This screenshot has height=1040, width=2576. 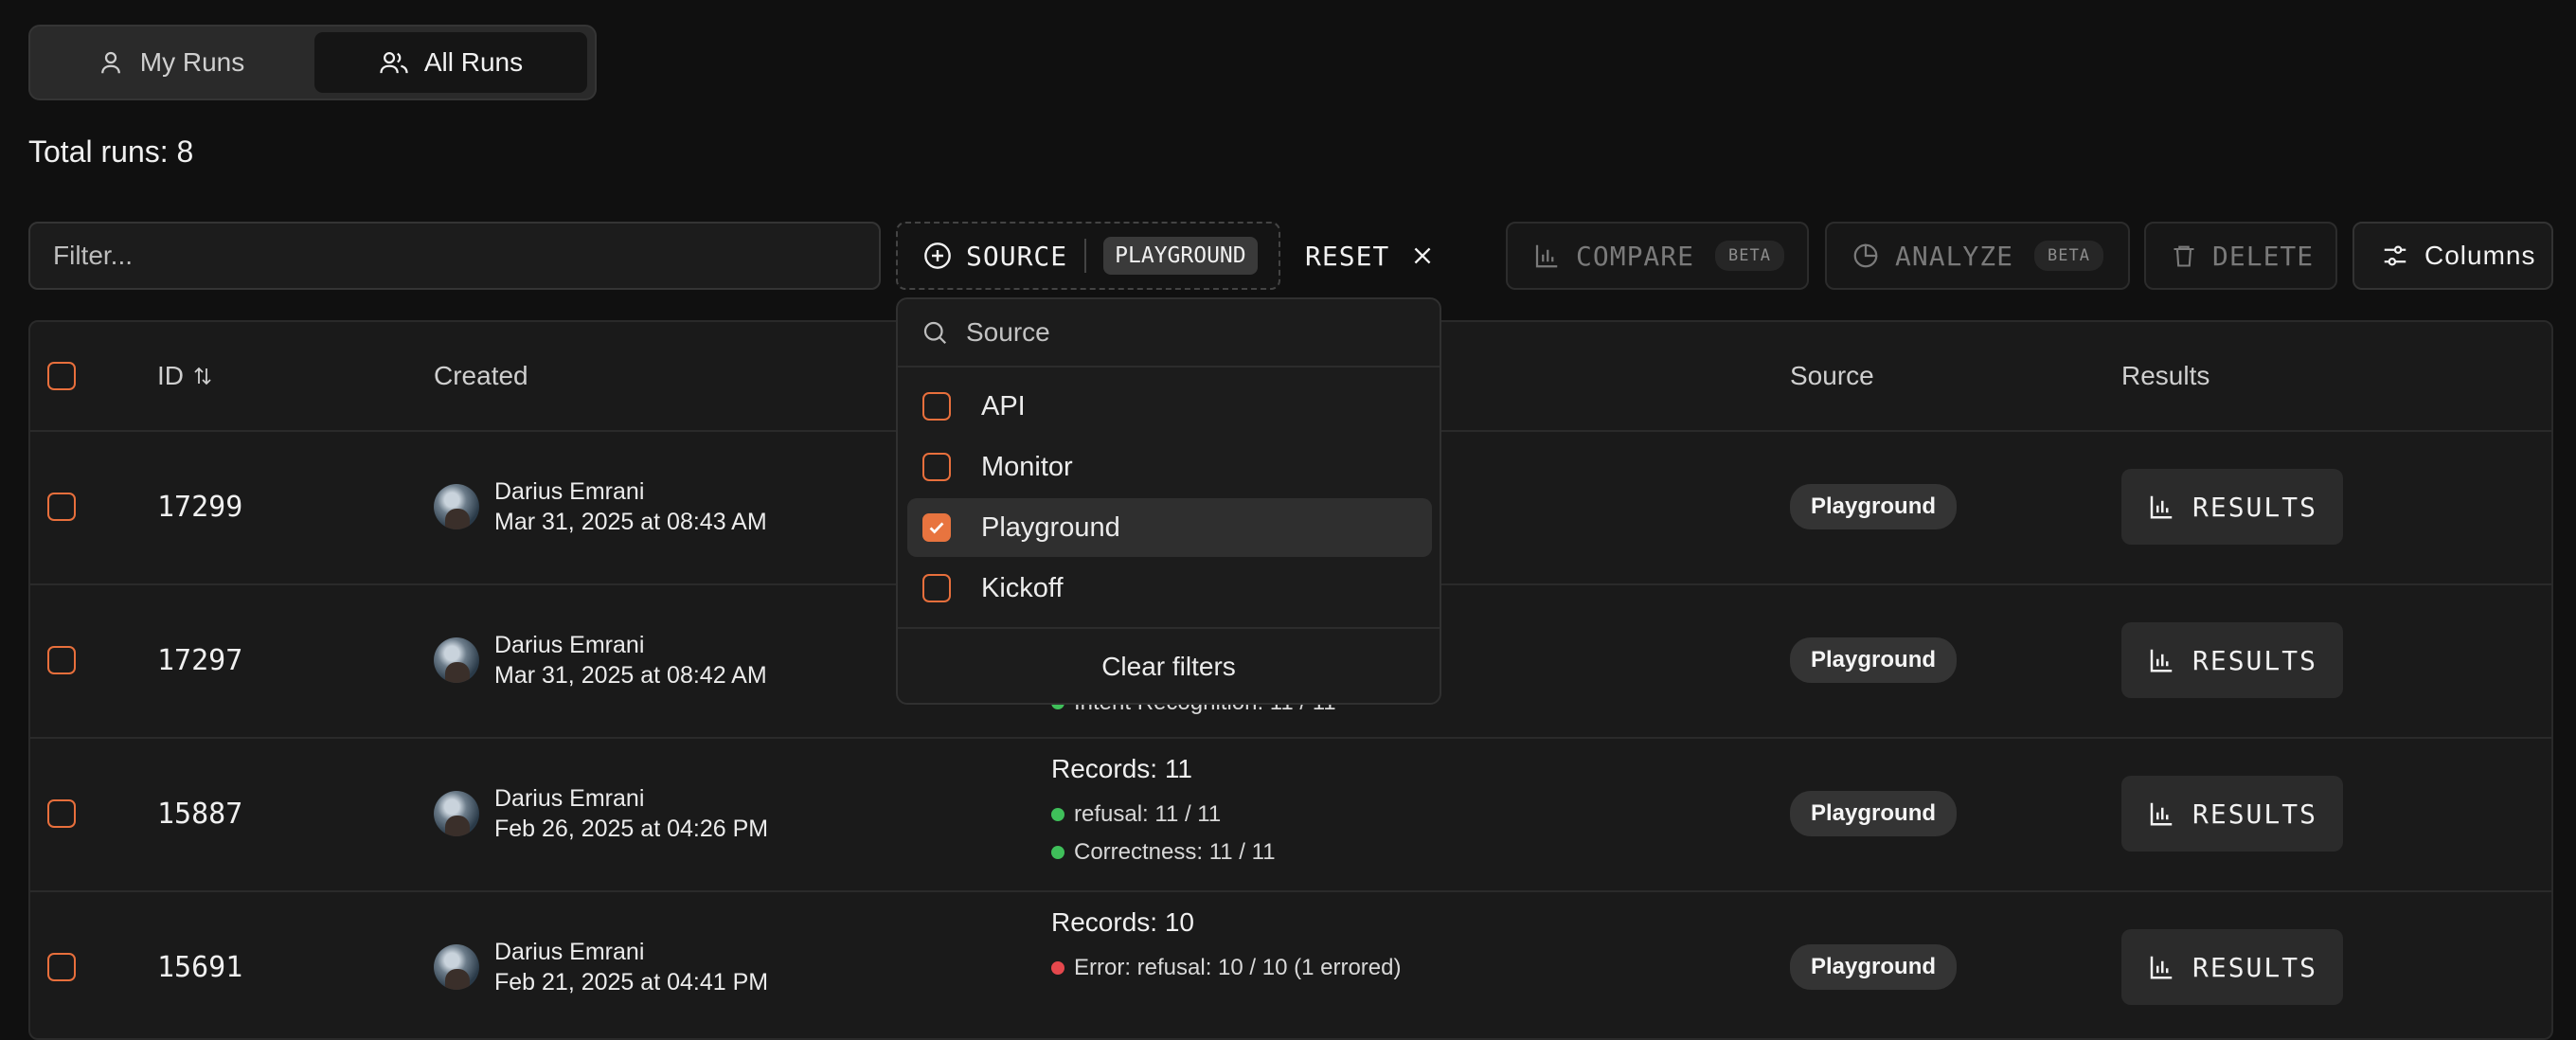 What do you see at coordinates (631, 813) in the screenshot?
I see `creator-info: Darius Emrani Feb 26, 2025 at 04:26 PM` at bounding box center [631, 813].